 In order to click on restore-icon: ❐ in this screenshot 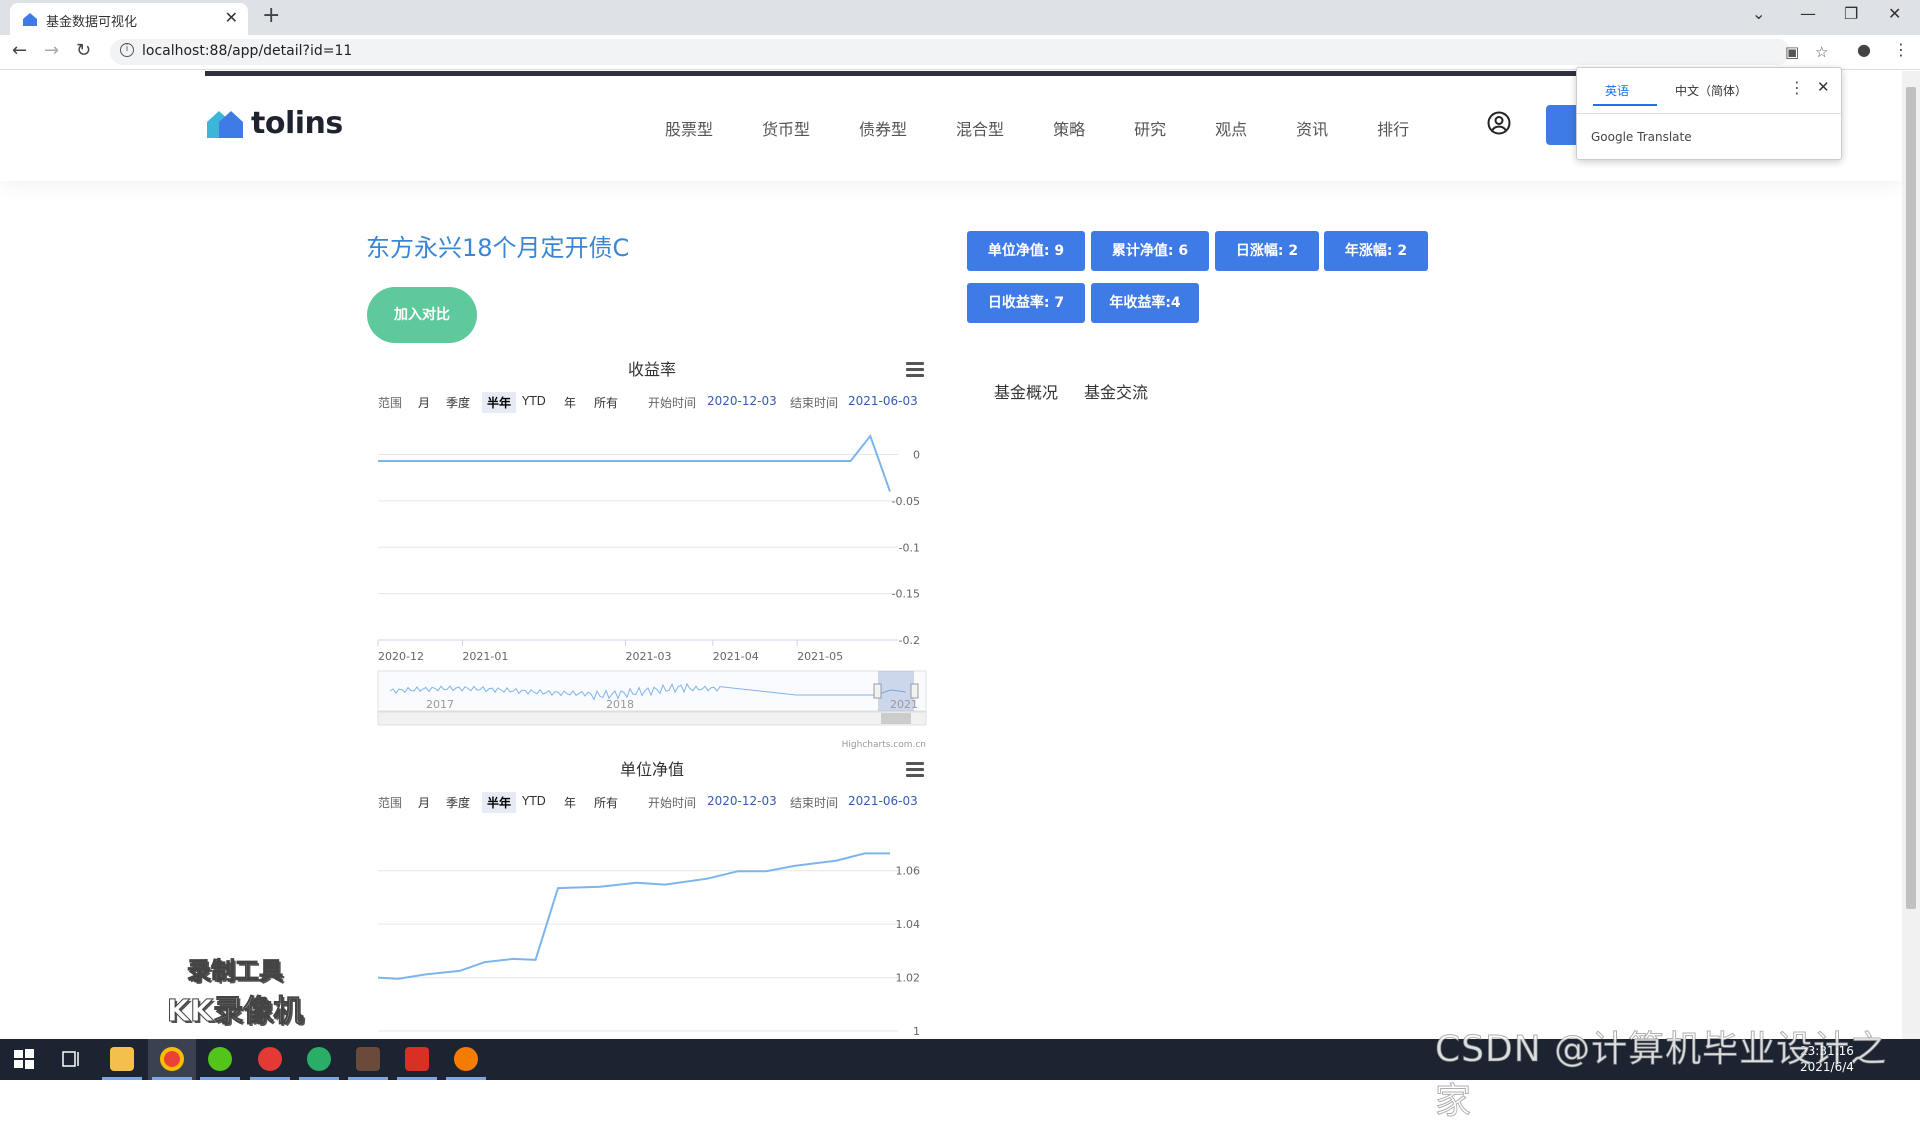, I will do `click(1851, 13)`.